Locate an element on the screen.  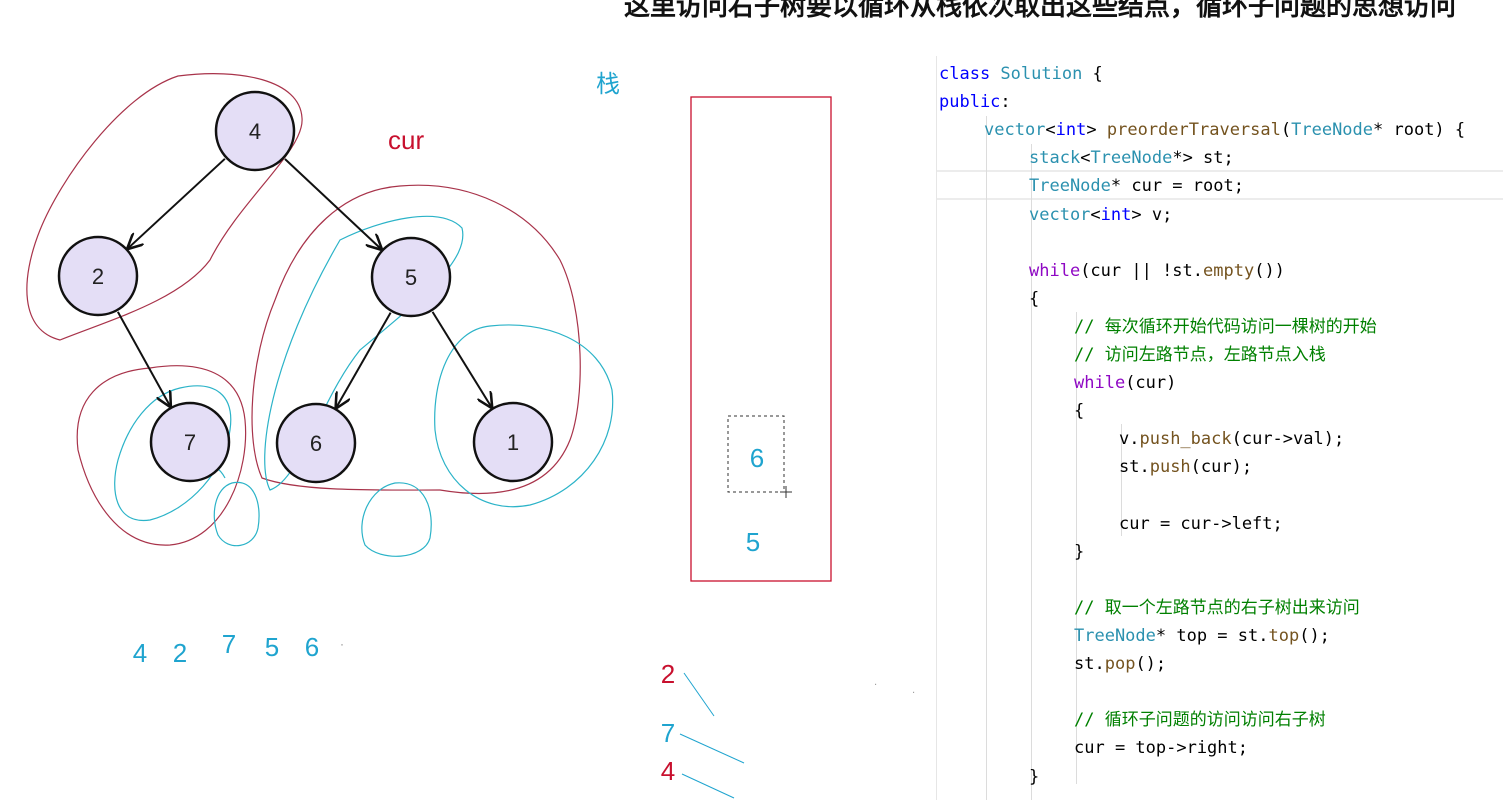
popped-item: 4 is located at coordinates (668, 771).